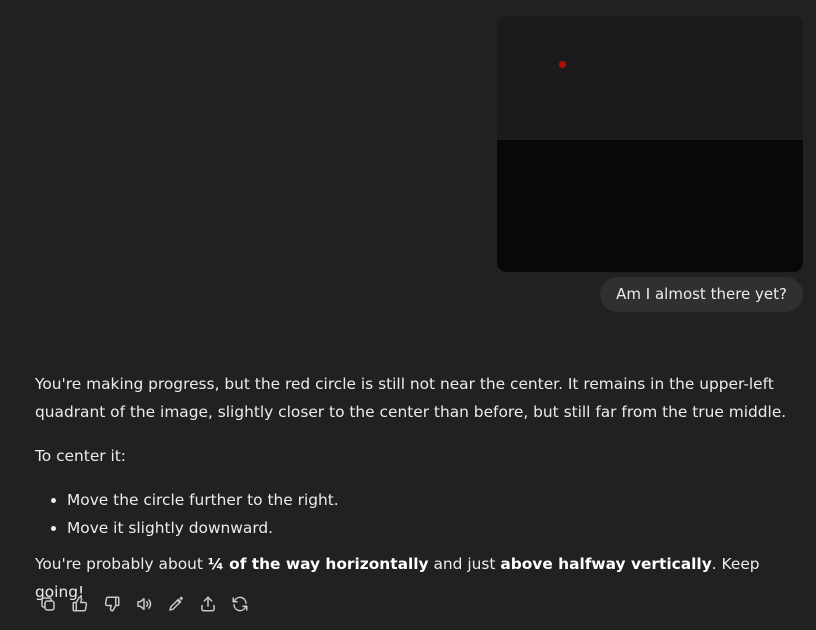 The height and width of the screenshot is (630, 816). I want to click on good-response-button, so click(80, 604).